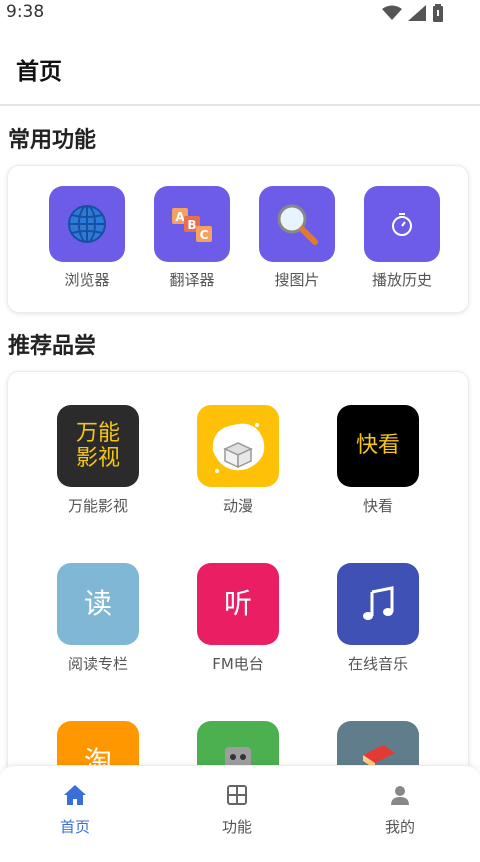  What do you see at coordinates (75, 810) in the screenshot?
I see `nav-home: 首页` at bounding box center [75, 810].